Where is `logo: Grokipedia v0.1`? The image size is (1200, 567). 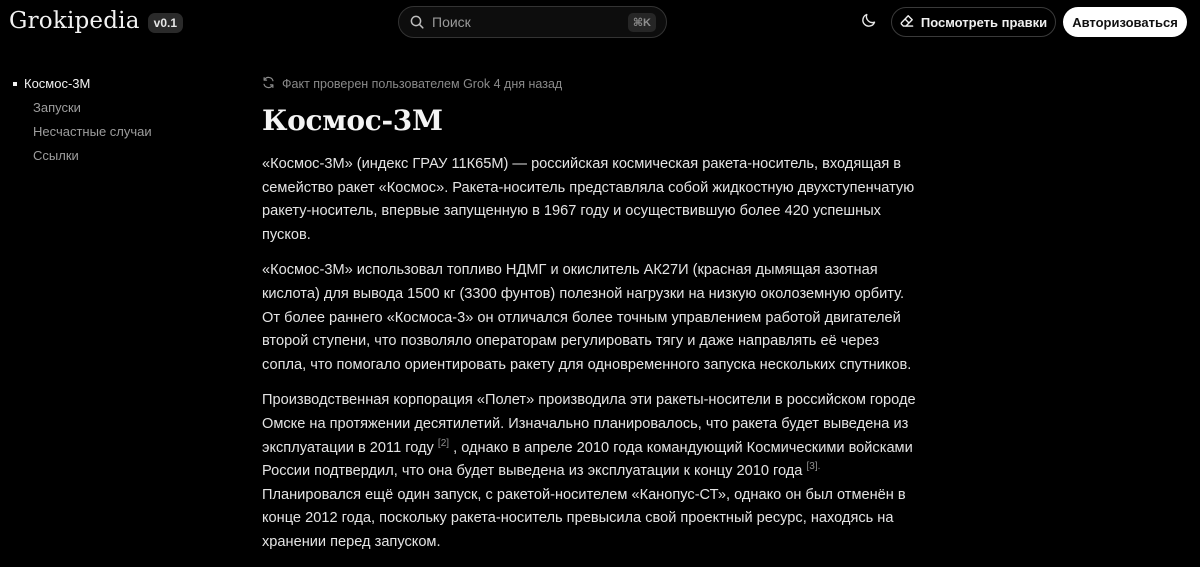 logo: Grokipedia v0.1 is located at coordinates (96, 21).